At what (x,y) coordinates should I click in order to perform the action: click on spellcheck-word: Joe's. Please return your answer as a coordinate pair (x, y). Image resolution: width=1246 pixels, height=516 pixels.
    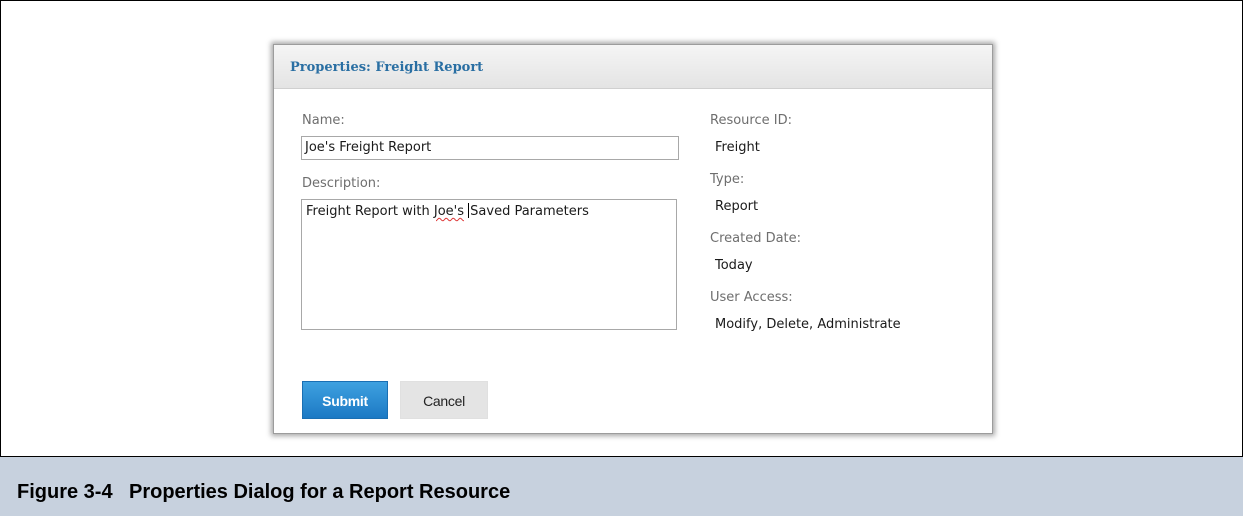
    Looking at the image, I should click on (449, 211).